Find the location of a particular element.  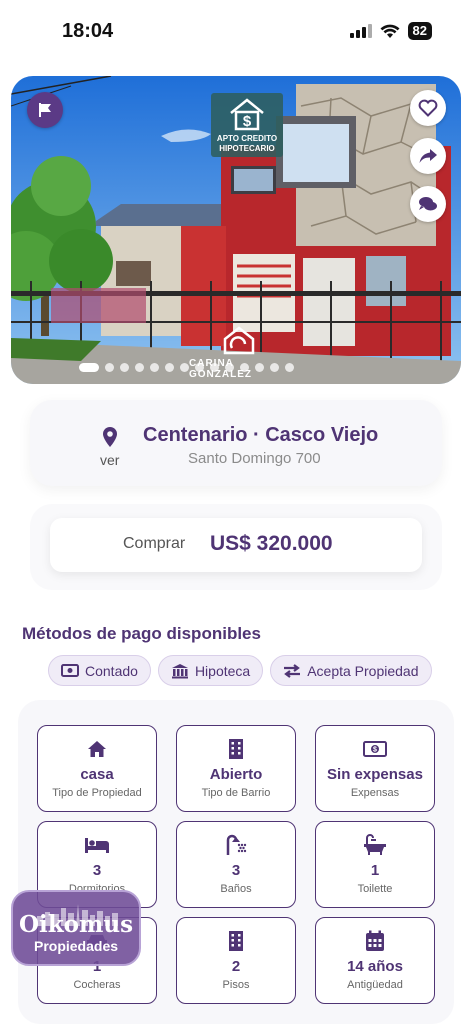

payment-methods-list: Contado Hipoteca Acepta Propiedad is located at coordinates (240, 670).